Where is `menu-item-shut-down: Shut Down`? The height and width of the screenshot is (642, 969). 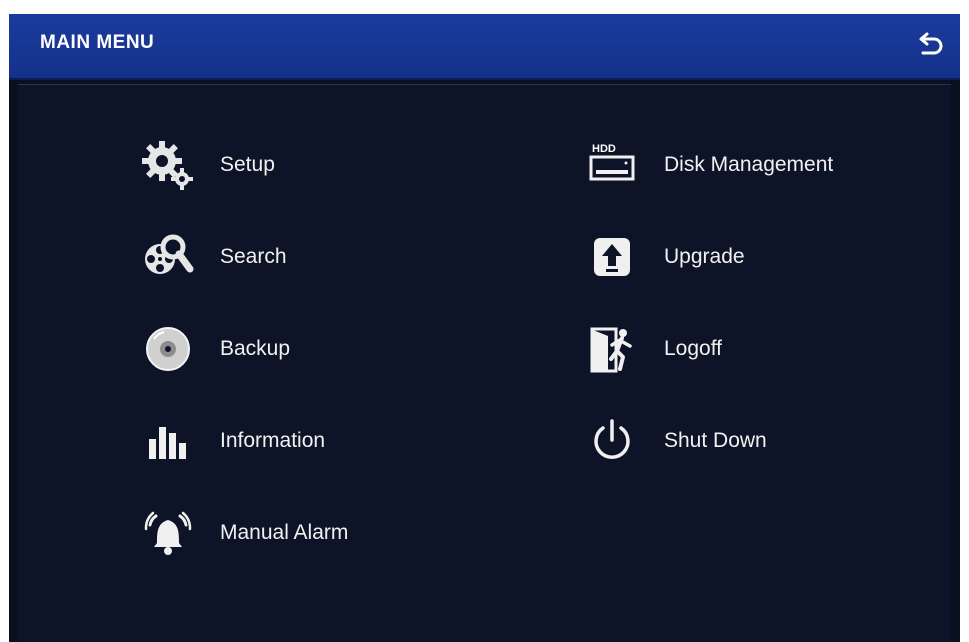
menu-item-shut-down: Shut Down is located at coordinates (674, 441).